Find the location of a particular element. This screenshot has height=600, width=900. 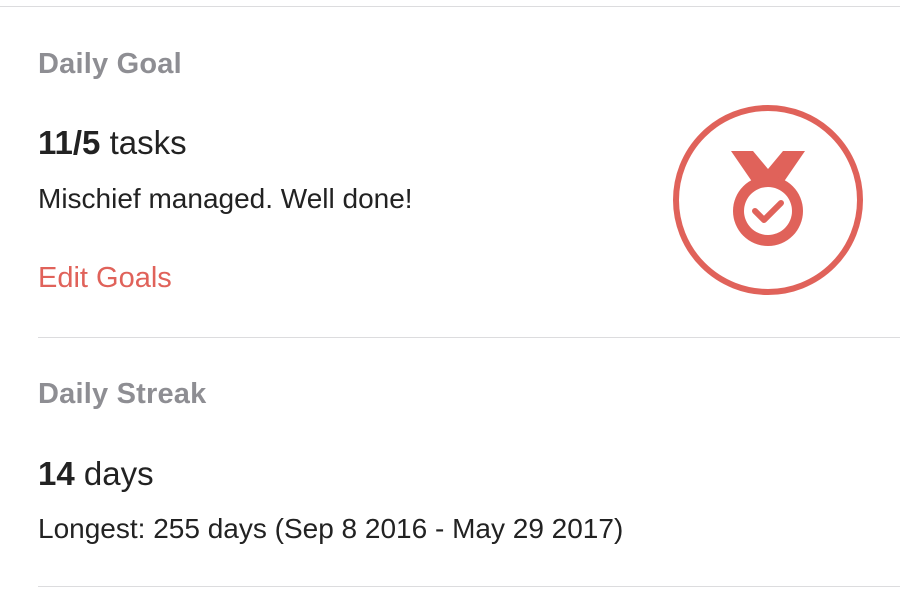

streak-progress: 14 days is located at coordinates (96, 474).